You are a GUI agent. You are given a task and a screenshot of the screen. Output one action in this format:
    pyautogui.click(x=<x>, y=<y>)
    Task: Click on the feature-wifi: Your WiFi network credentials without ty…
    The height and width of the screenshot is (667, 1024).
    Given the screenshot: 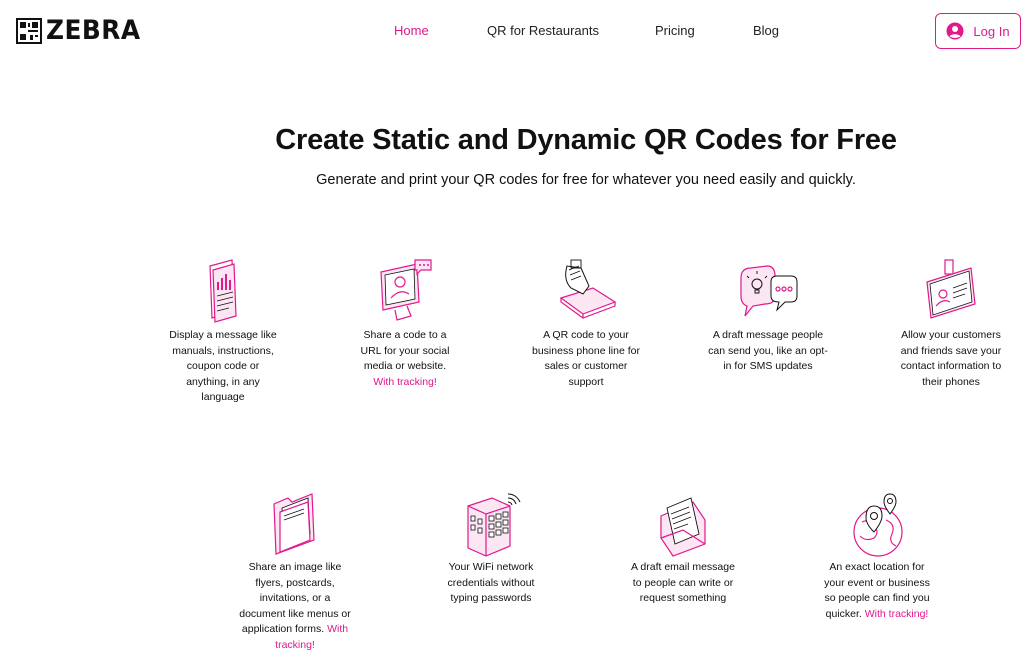 What is the action you would take?
    pyautogui.click(x=491, y=548)
    